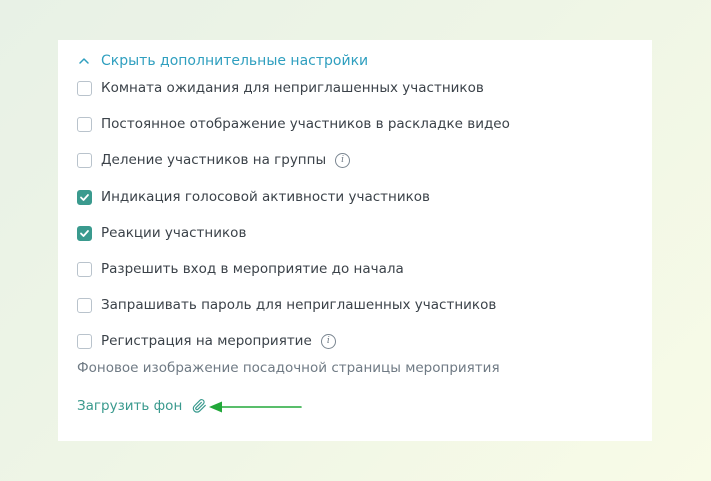 This screenshot has width=711, height=481. Describe the element at coordinates (255, 407) in the screenshot. I see `annotation-arrow-icon` at that location.